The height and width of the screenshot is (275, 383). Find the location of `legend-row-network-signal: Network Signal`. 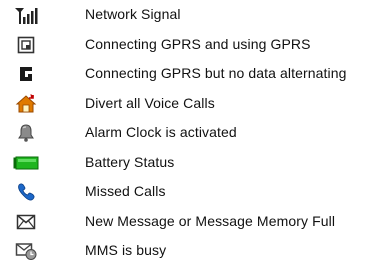

legend-row-network-signal: Network Signal is located at coordinates (191, 15).